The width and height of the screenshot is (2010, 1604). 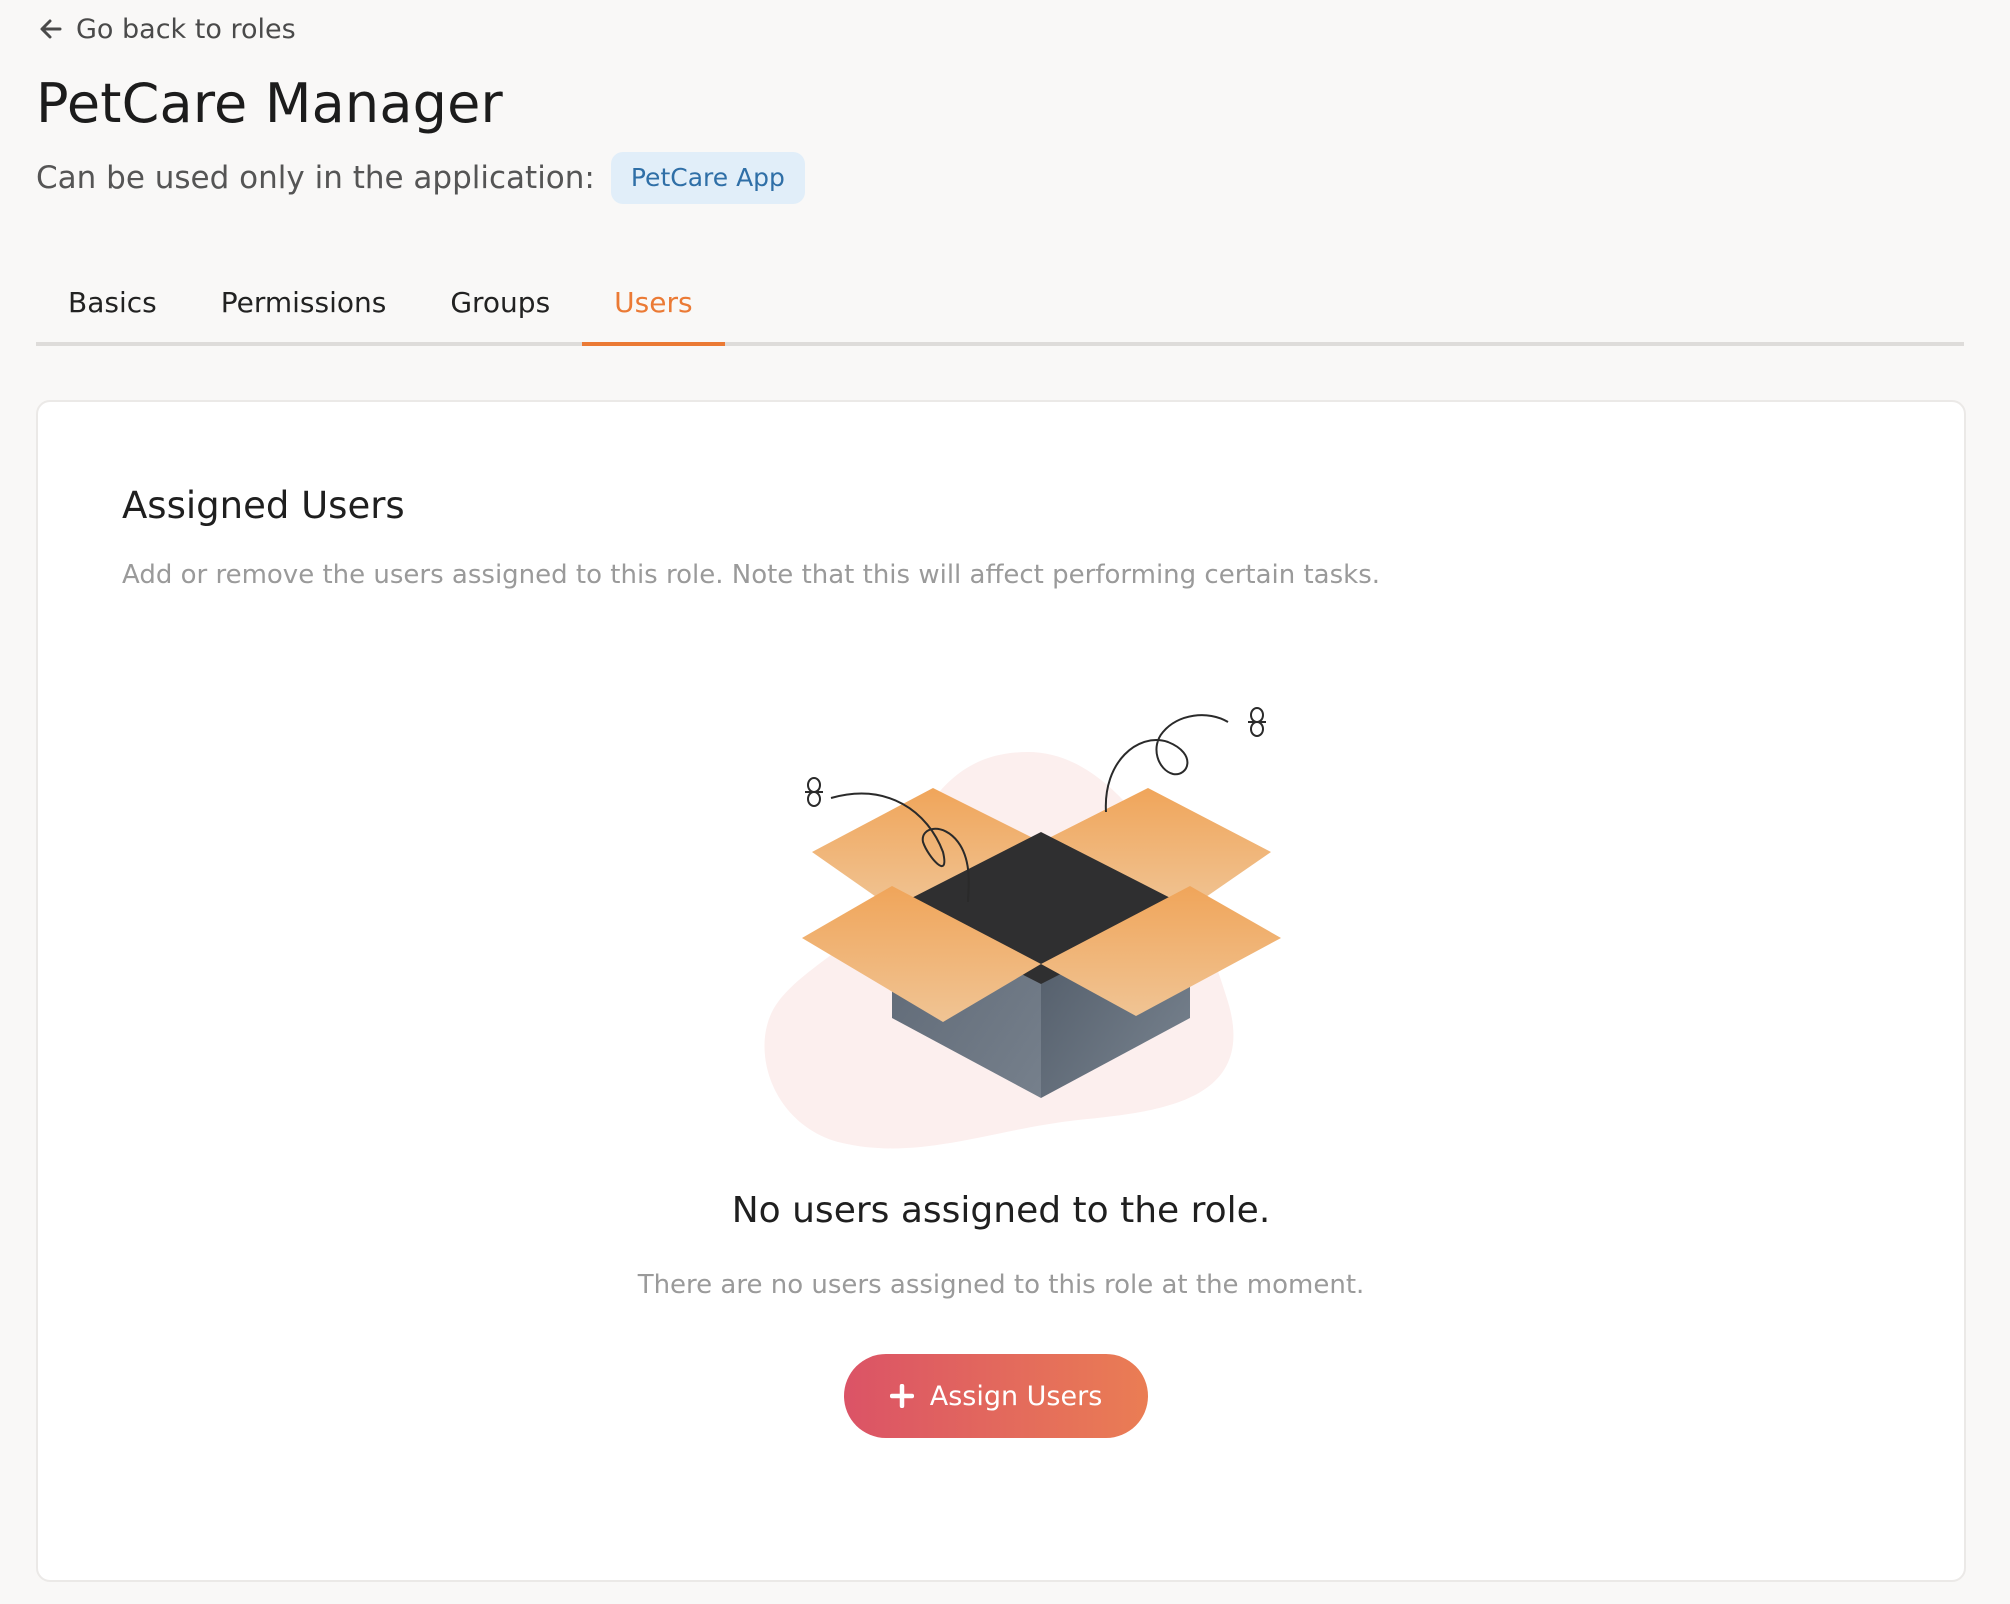 I want to click on back-link-label: Go back to roles, so click(x=186, y=29).